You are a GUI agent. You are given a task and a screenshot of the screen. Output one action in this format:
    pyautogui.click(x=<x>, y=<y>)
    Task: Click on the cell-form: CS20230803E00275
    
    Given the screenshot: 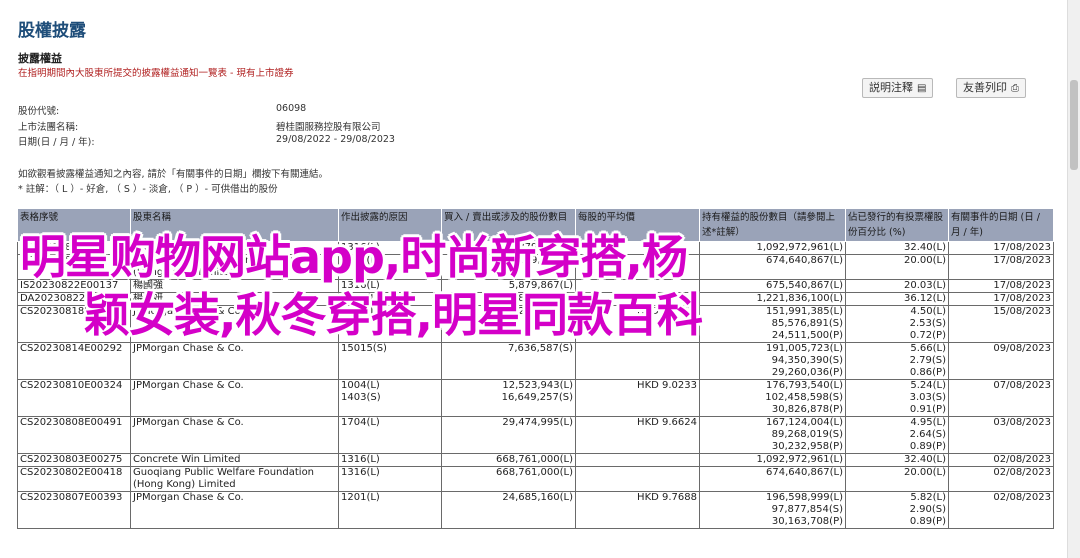 What is the action you would take?
    pyautogui.click(x=74, y=460)
    